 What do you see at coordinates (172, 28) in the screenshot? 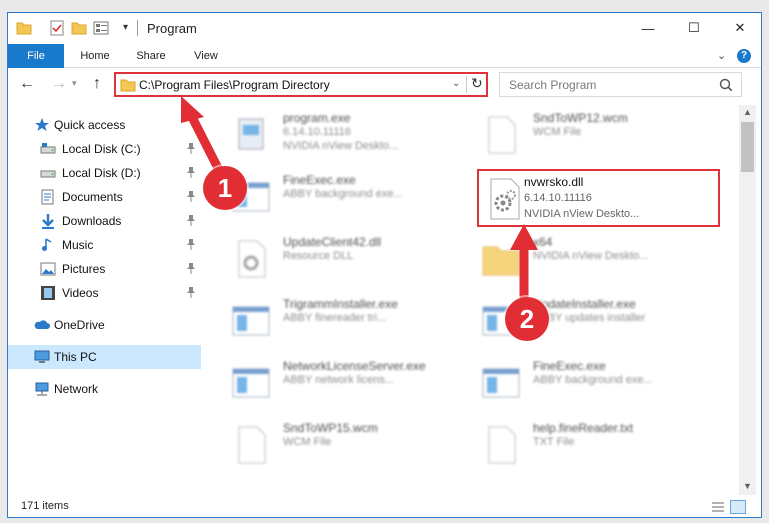
I see `window-title: Program` at bounding box center [172, 28].